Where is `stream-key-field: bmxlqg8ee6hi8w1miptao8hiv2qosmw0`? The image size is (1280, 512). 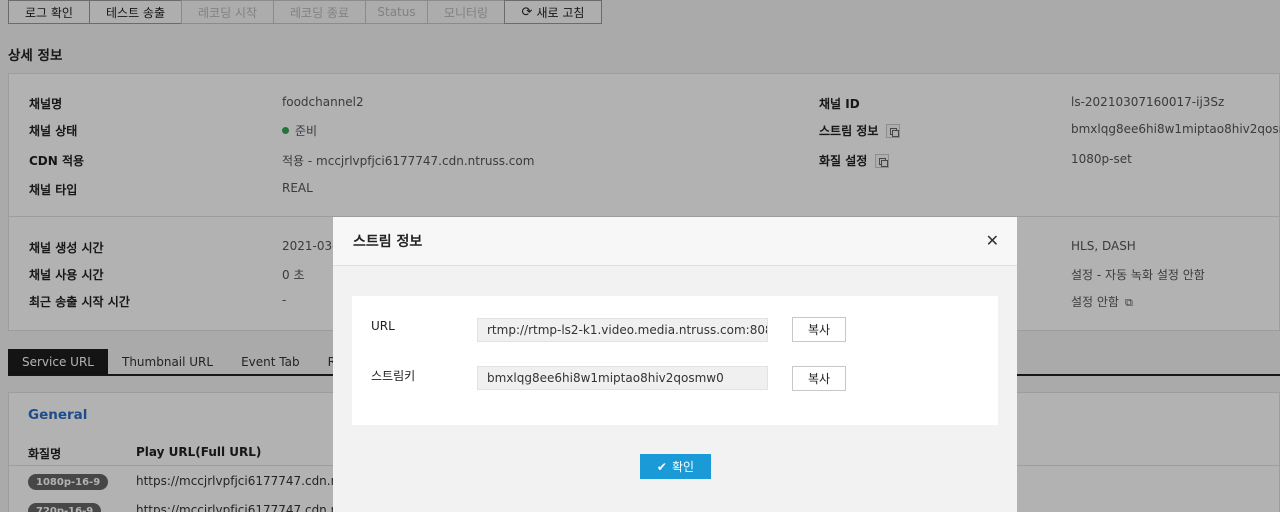 stream-key-field: bmxlqg8ee6hi8w1miptao8hiv2qosmw0 is located at coordinates (622, 378).